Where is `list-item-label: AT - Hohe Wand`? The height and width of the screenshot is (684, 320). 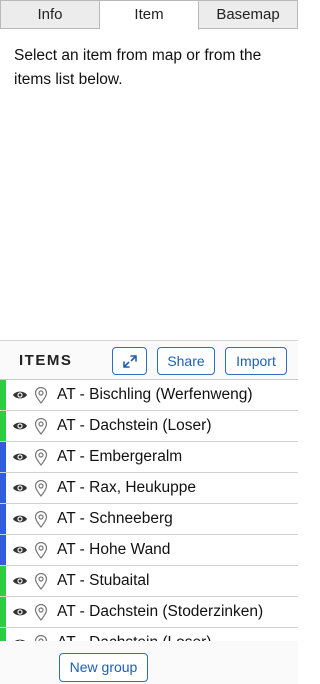
list-item-label: AT - Hohe Wand is located at coordinates (114, 549).